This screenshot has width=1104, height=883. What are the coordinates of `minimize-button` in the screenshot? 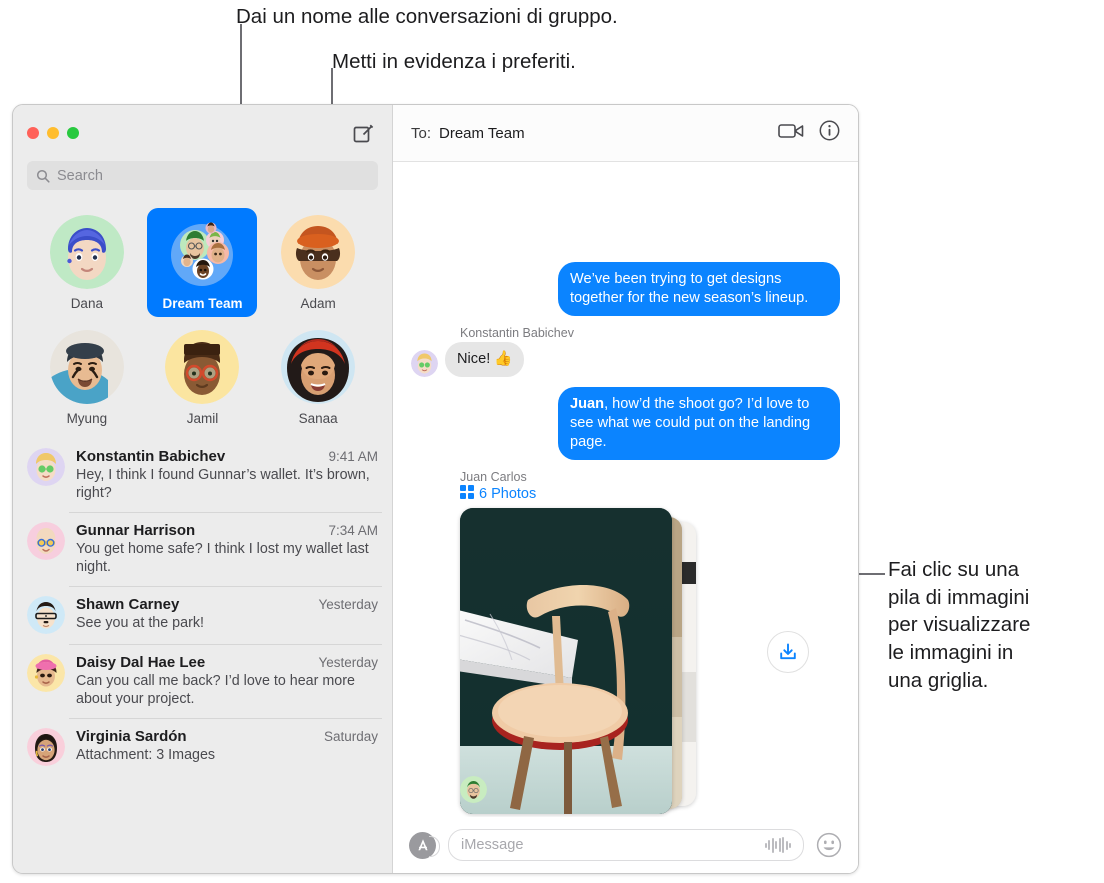 It's located at (53, 133).